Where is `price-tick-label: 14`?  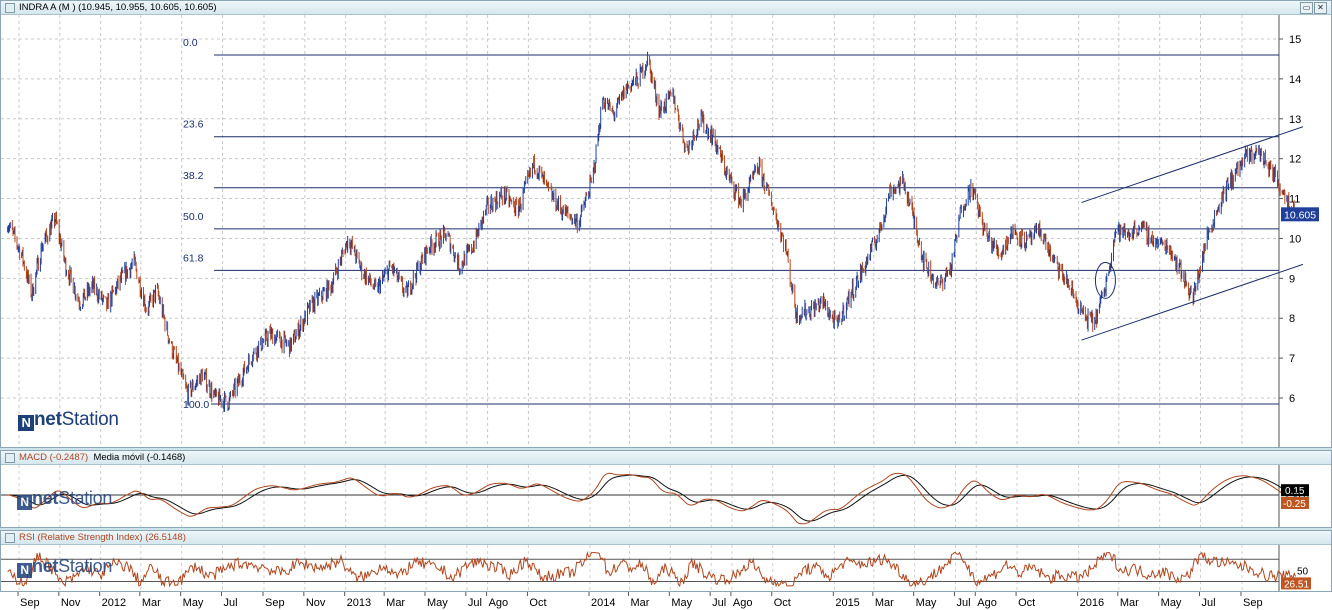
price-tick-label: 14 is located at coordinates (1295, 80).